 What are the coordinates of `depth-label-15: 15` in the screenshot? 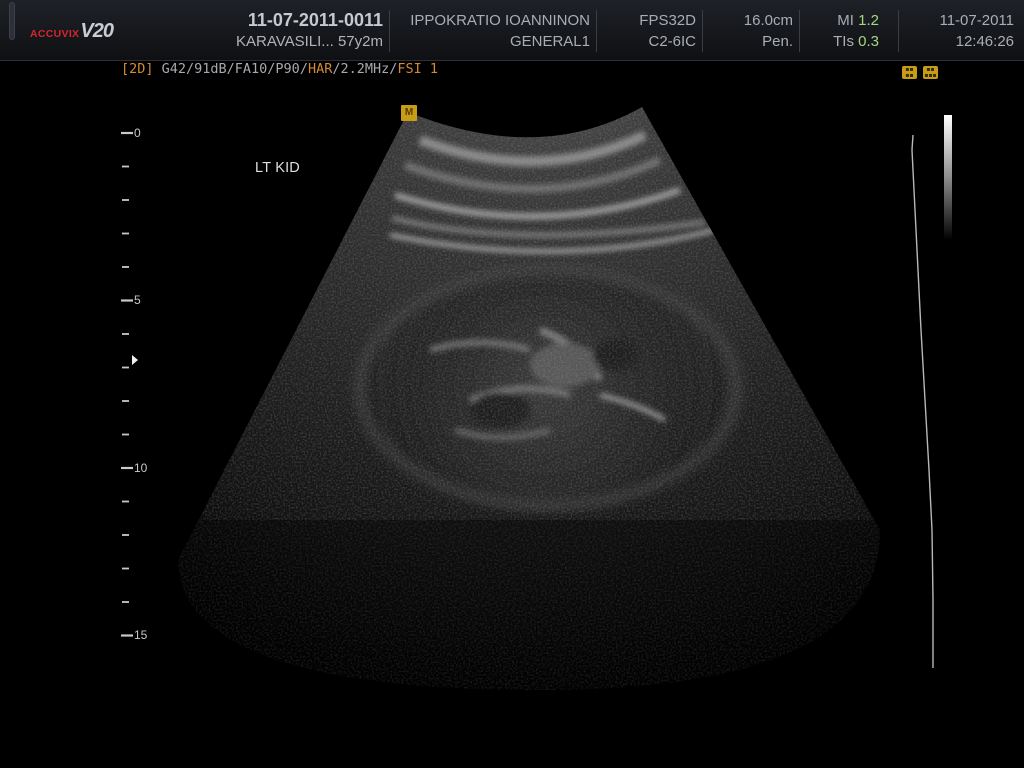 It's located at (141, 635).